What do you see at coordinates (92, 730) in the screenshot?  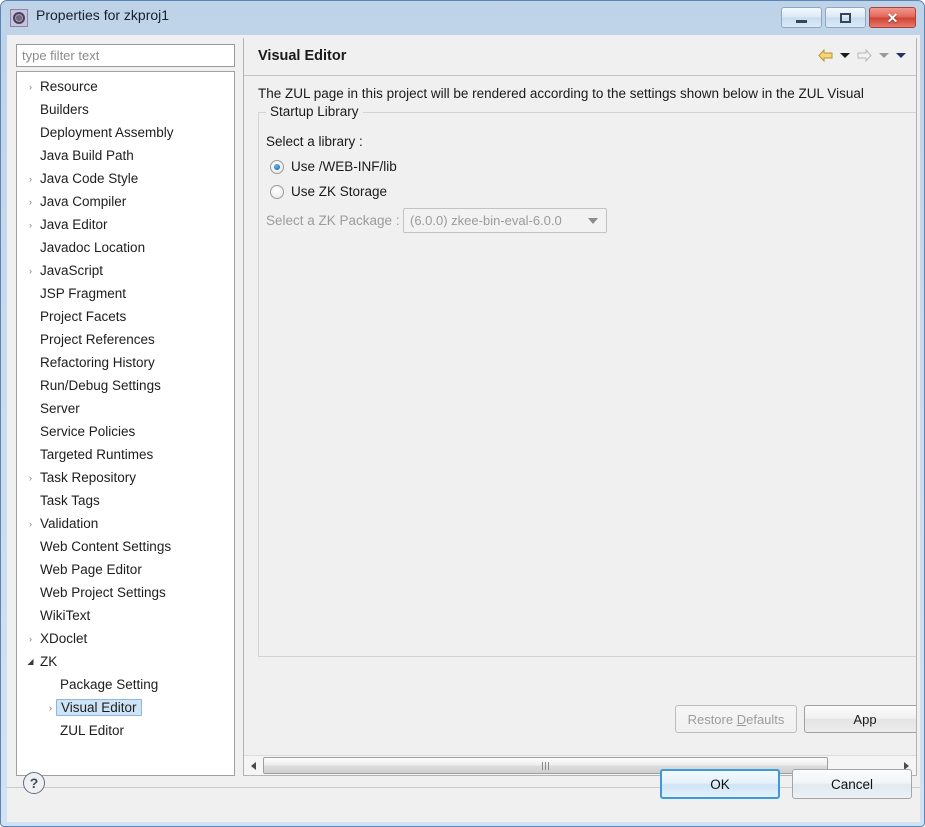 I see `tree-item-label: ZUL Editor` at bounding box center [92, 730].